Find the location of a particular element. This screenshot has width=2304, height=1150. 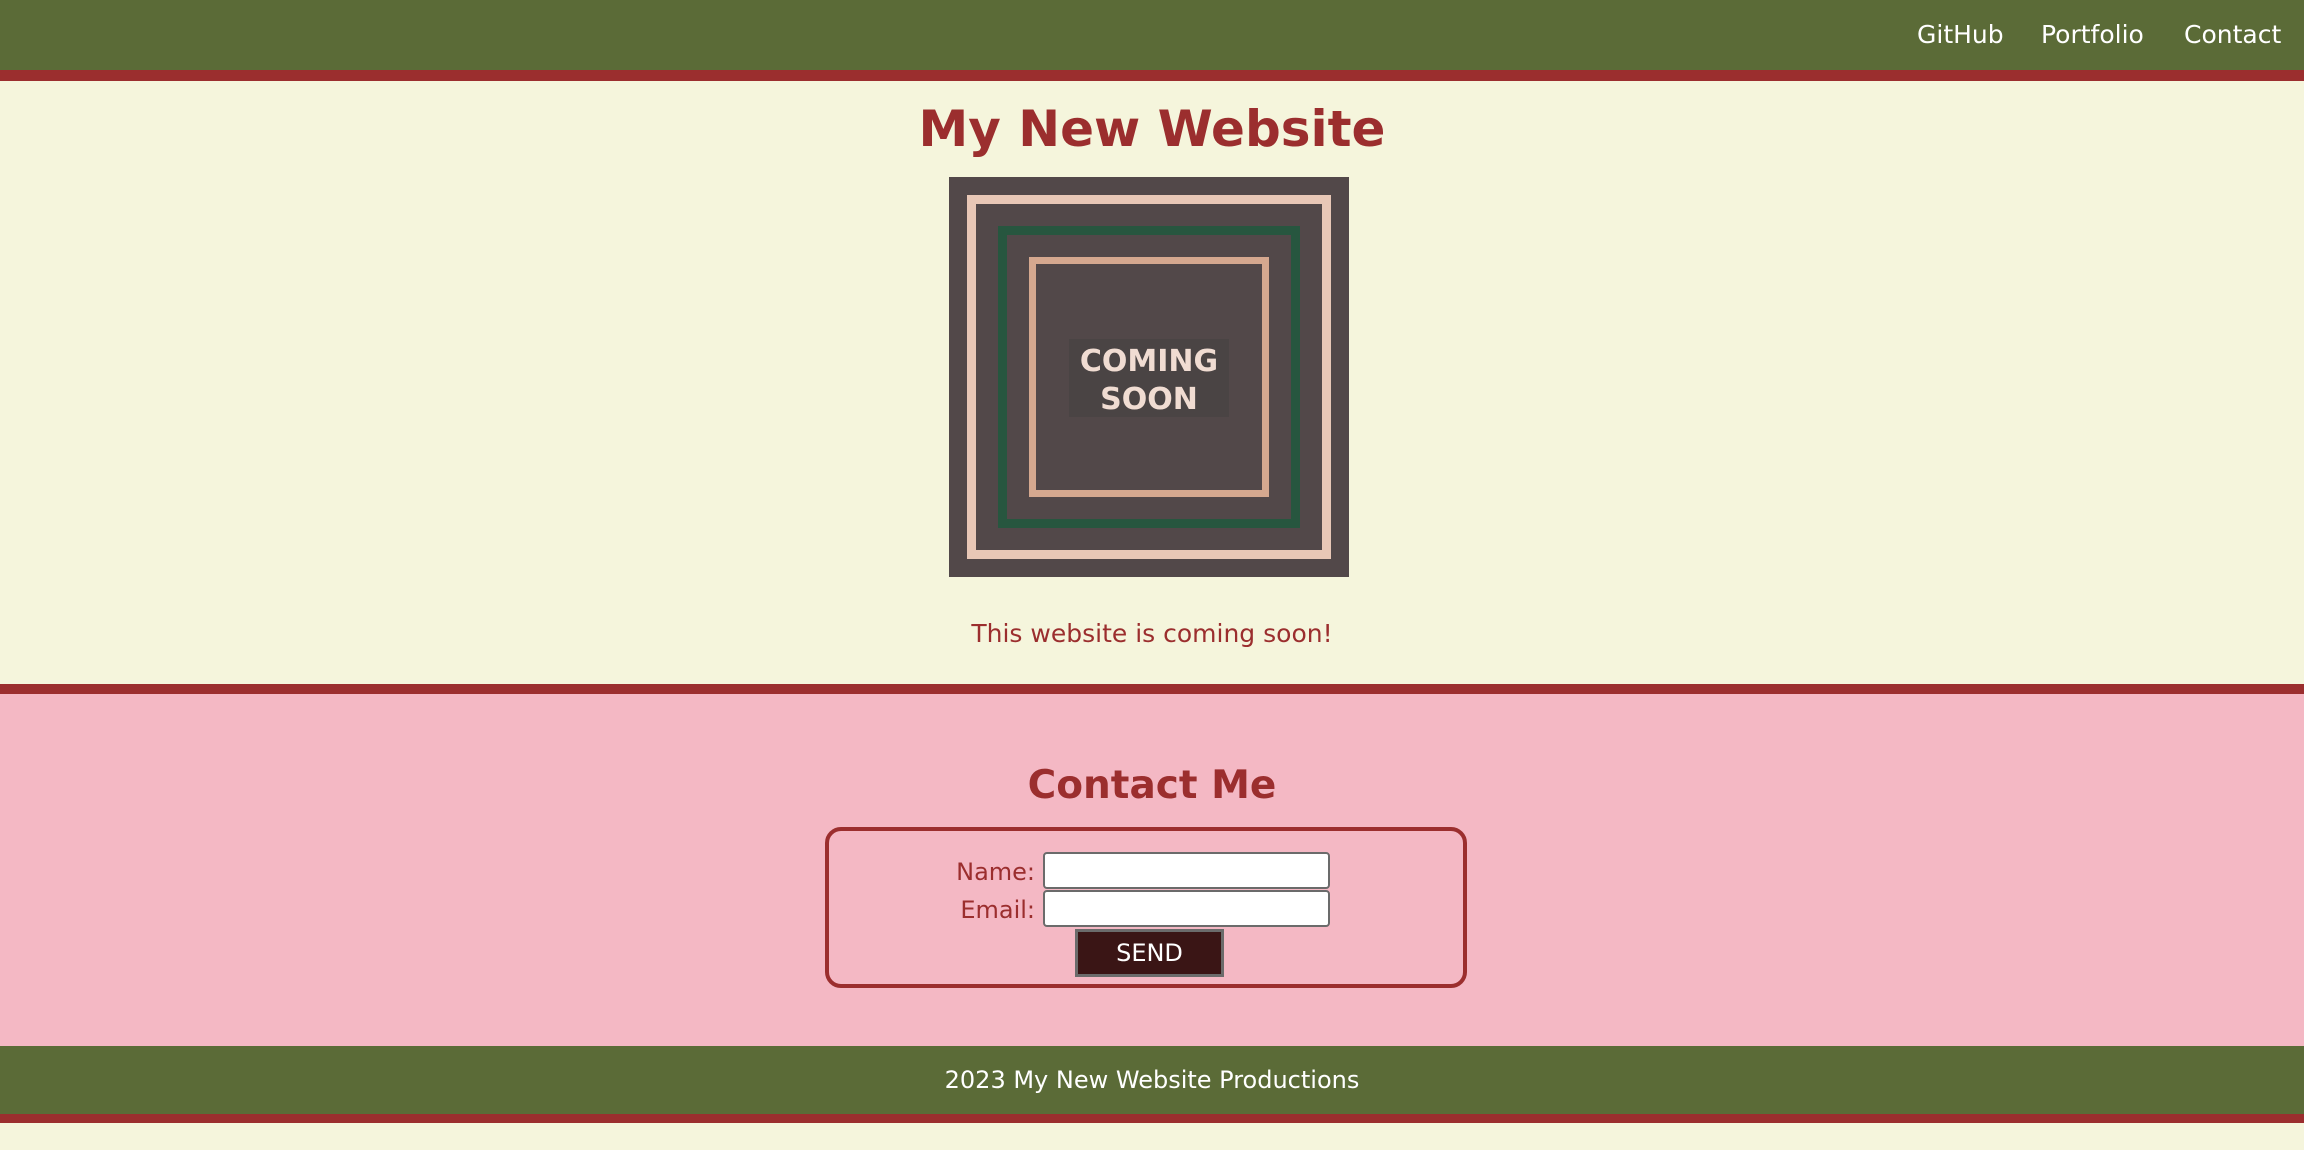

nav-link-contact: Contact is located at coordinates (2232, 35).